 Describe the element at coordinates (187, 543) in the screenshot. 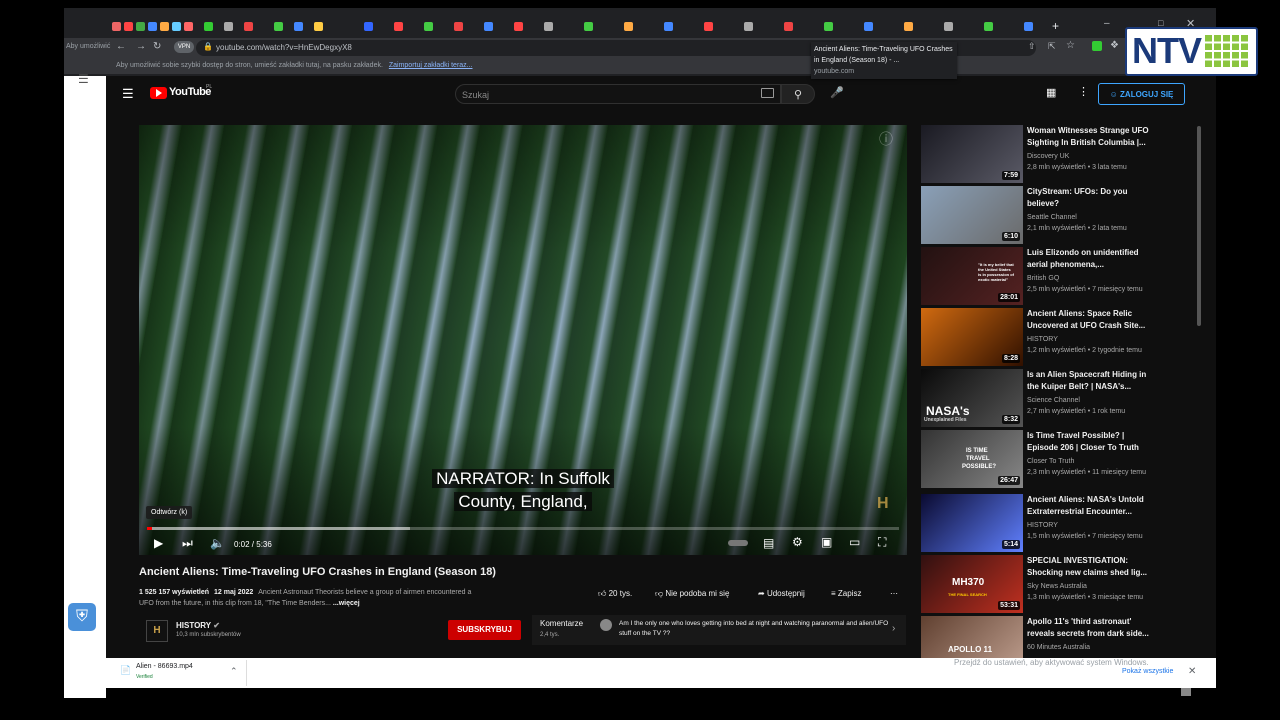

I see `next-icon: ⏭` at that location.